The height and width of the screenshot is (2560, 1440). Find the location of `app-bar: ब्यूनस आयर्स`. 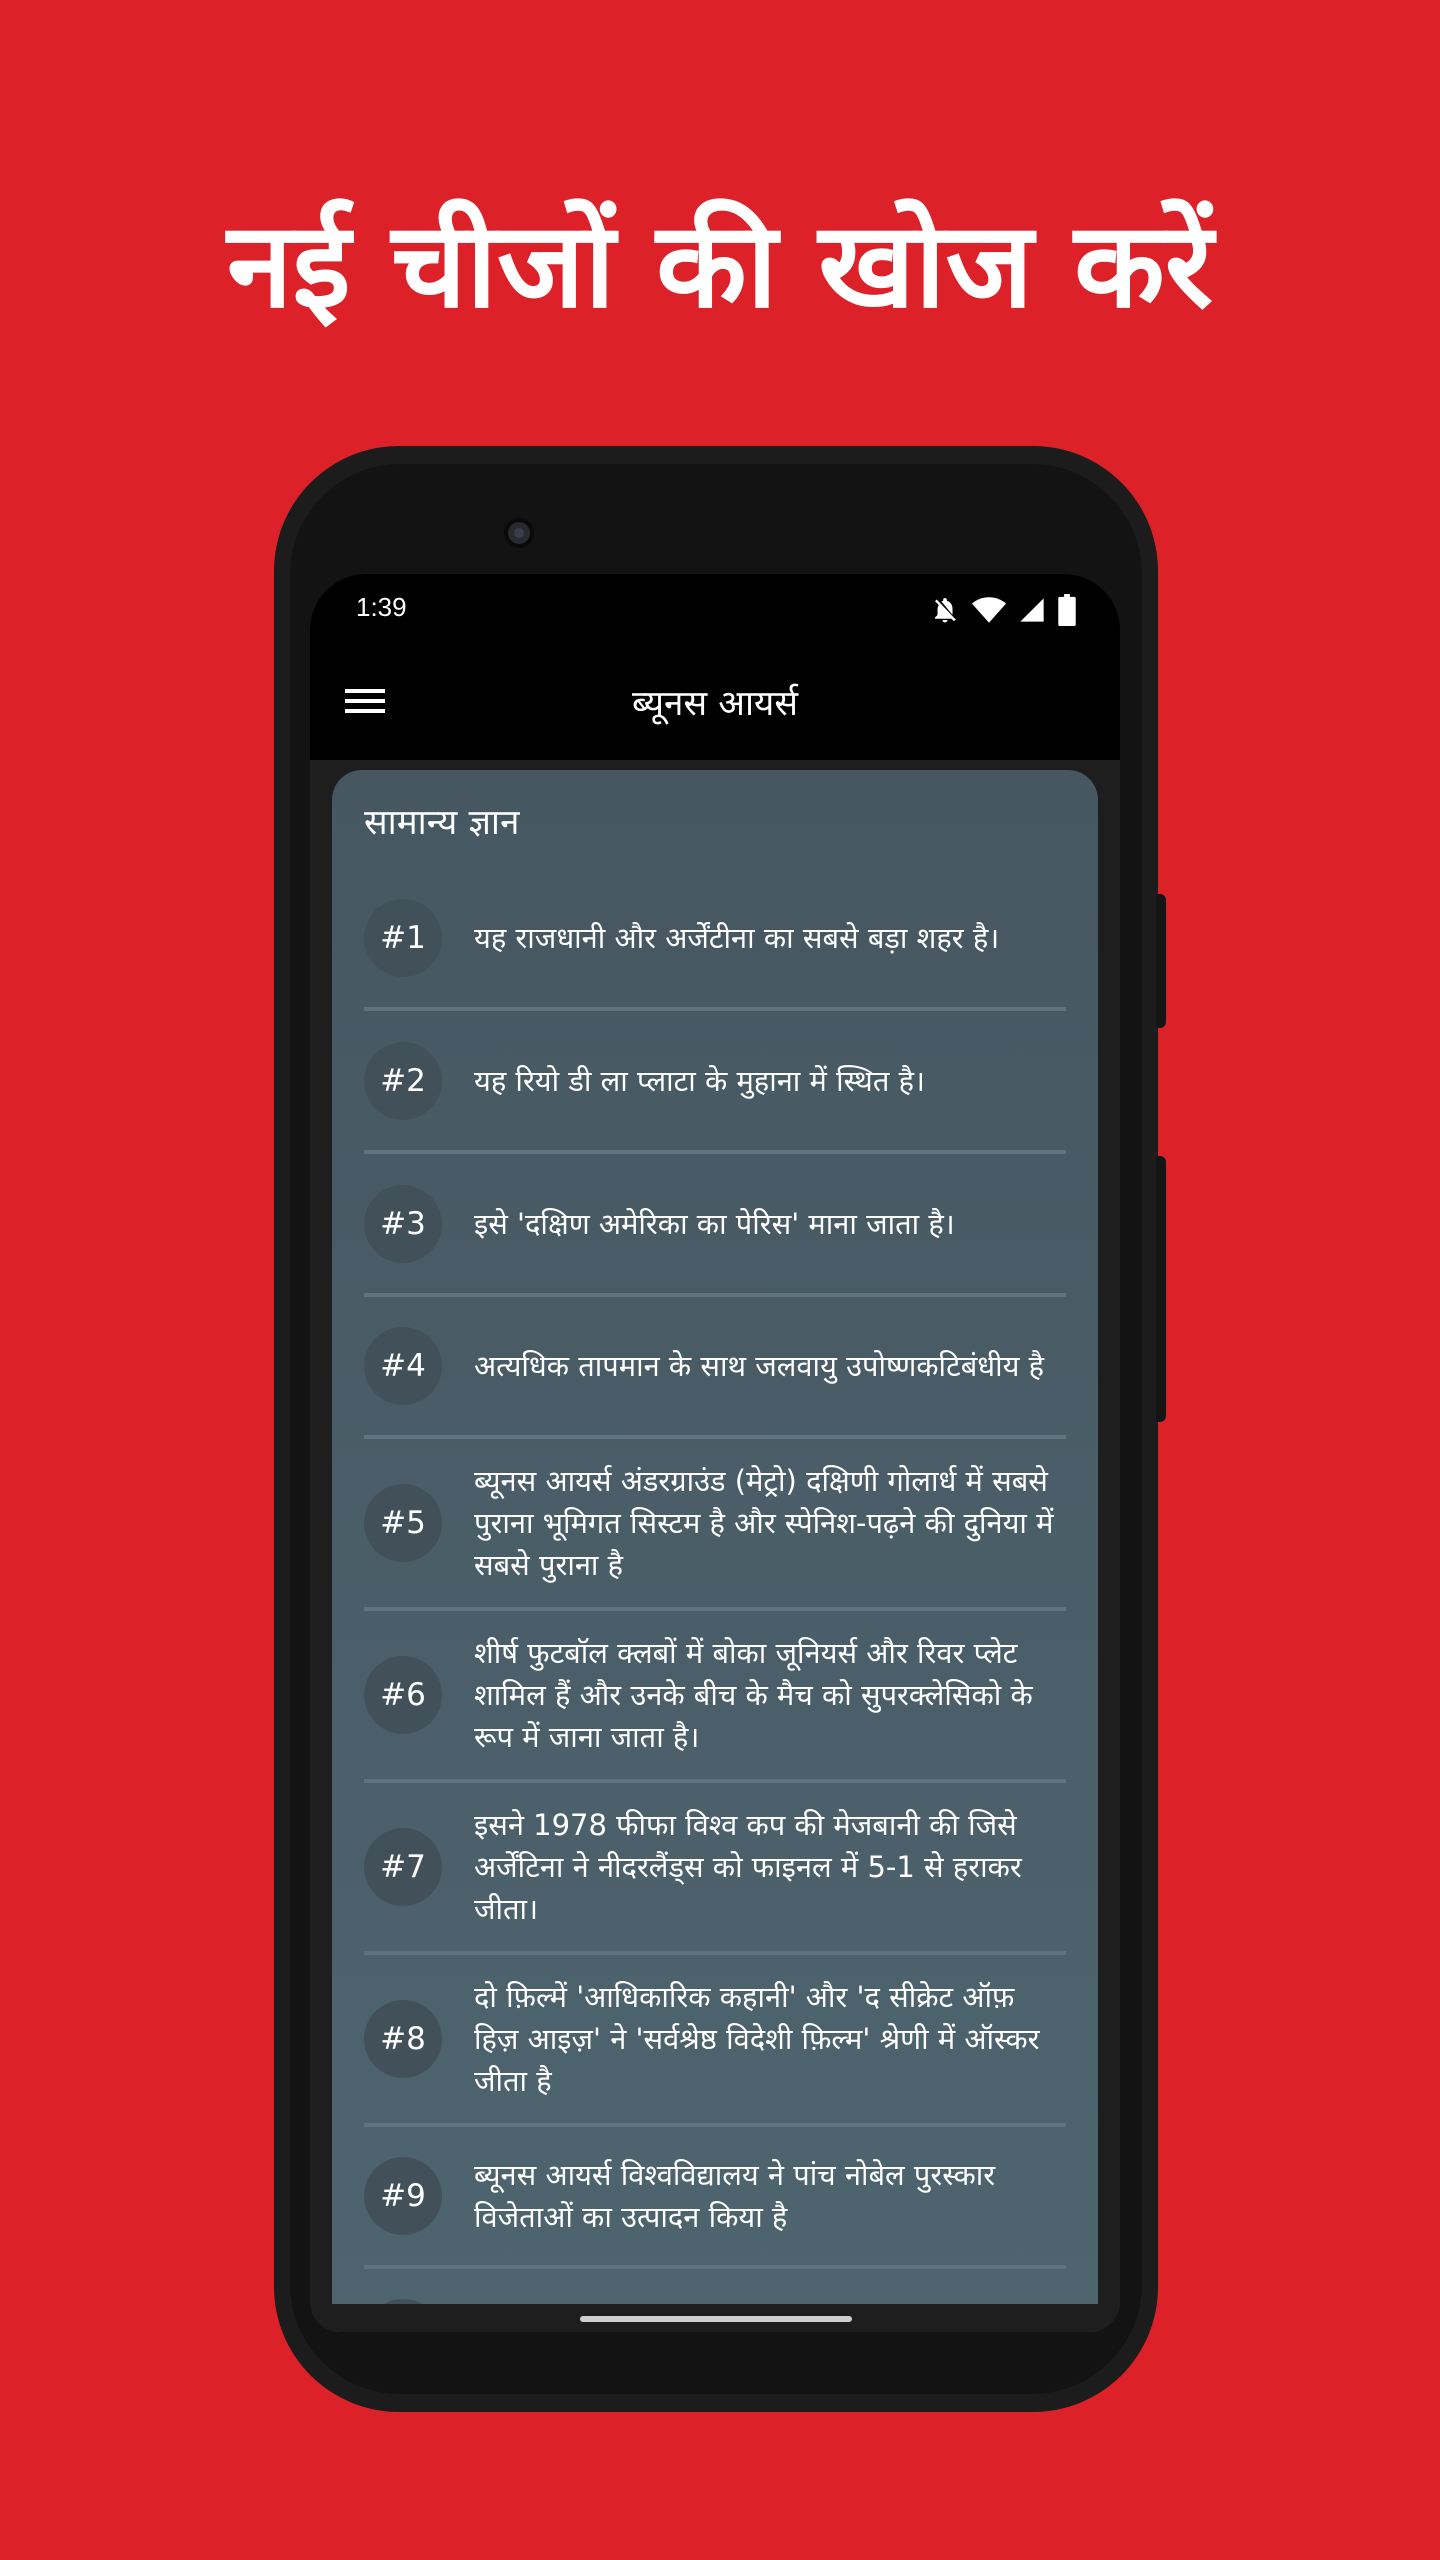

app-bar: ब्यूनस आयर्स is located at coordinates (715, 704).